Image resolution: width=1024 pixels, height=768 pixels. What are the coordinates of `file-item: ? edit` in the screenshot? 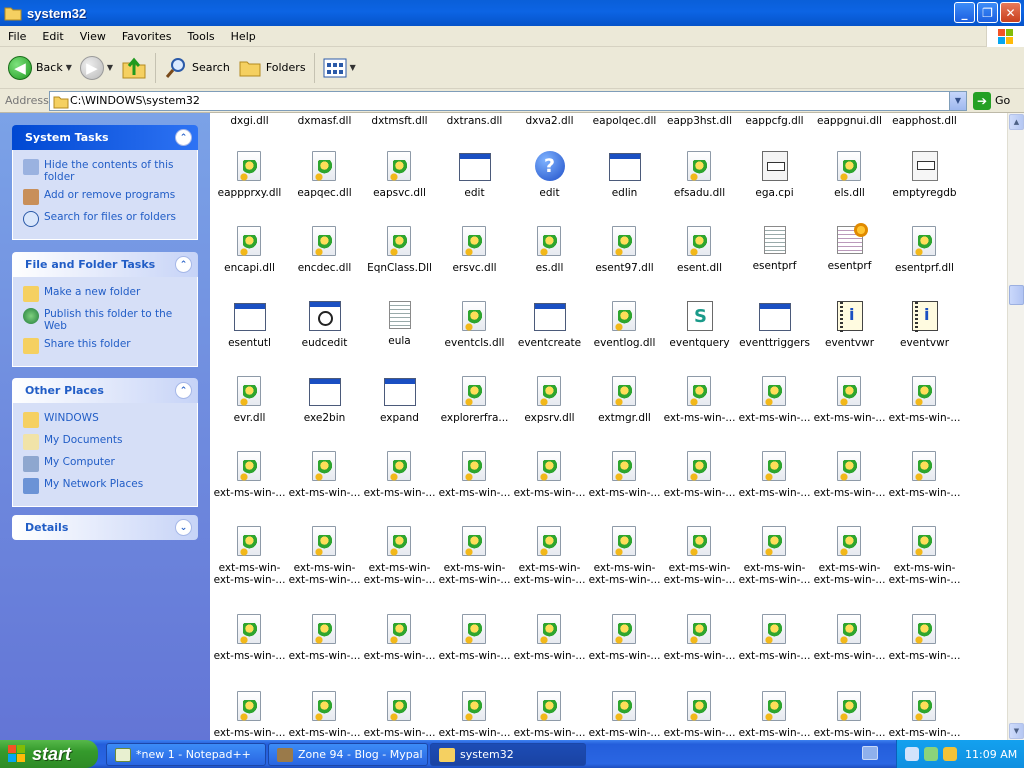 It's located at (549, 175).